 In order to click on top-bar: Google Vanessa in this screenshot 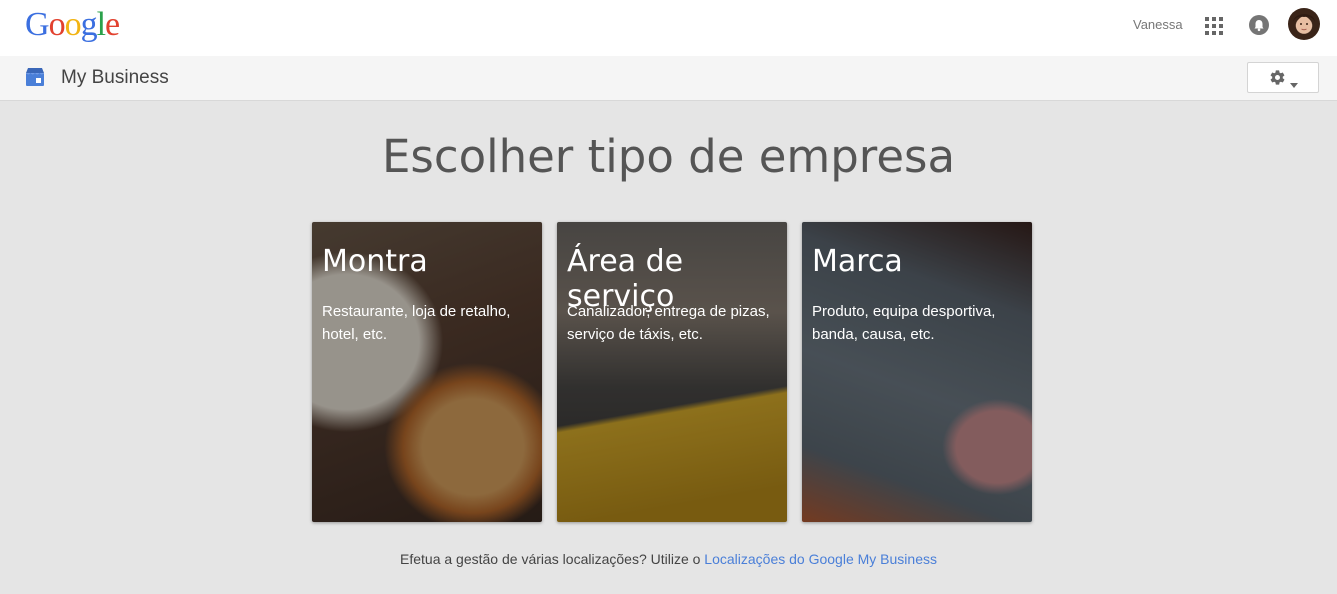, I will do `click(668, 28)`.